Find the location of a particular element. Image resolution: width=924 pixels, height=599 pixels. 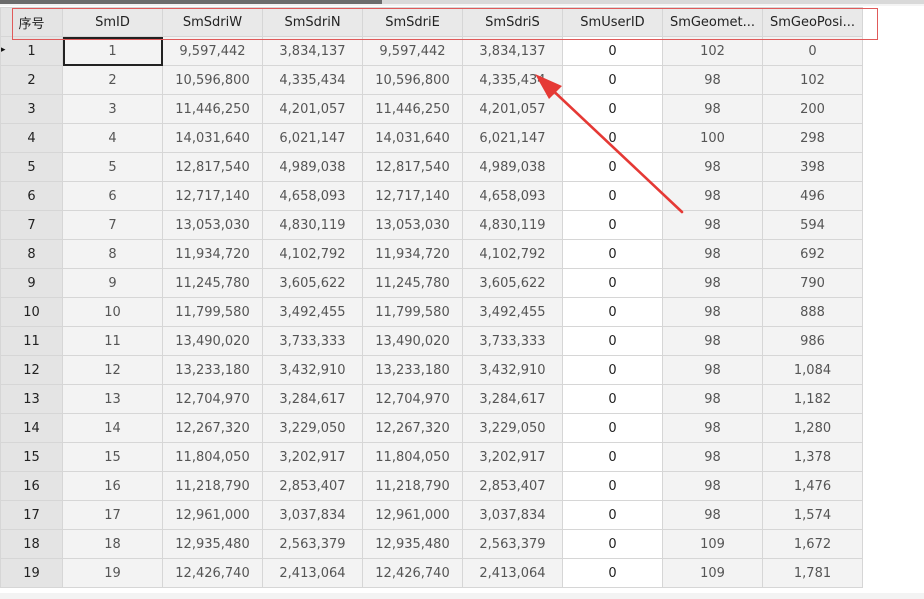

table-cell: 12,961,000 is located at coordinates (412, 515).